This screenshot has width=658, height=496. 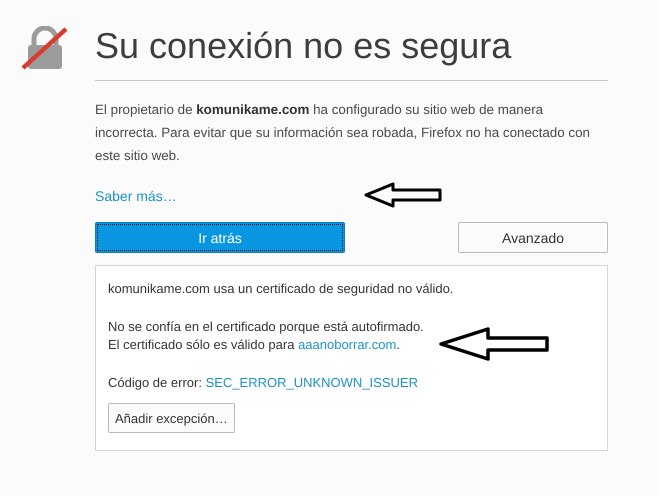 What do you see at coordinates (155, 382) in the screenshot?
I see `error-code-label: Código de error:` at bounding box center [155, 382].